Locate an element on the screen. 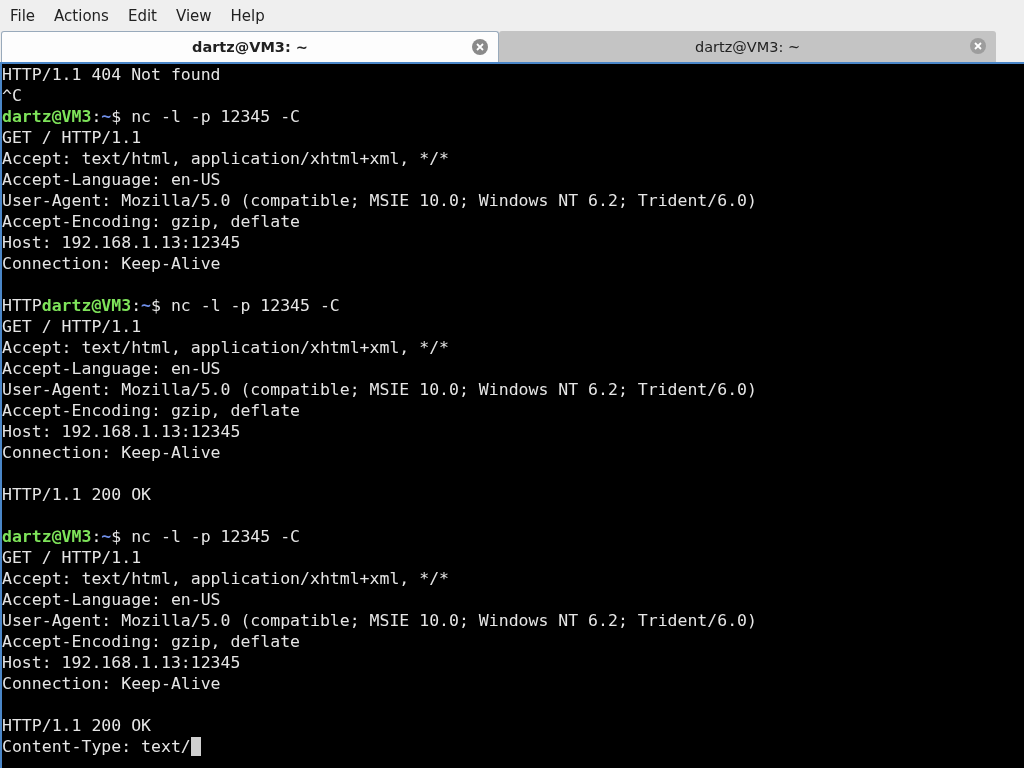 The width and height of the screenshot is (1024, 768). terminal-line: Content-Type: text/ is located at coordinates (96, 746).